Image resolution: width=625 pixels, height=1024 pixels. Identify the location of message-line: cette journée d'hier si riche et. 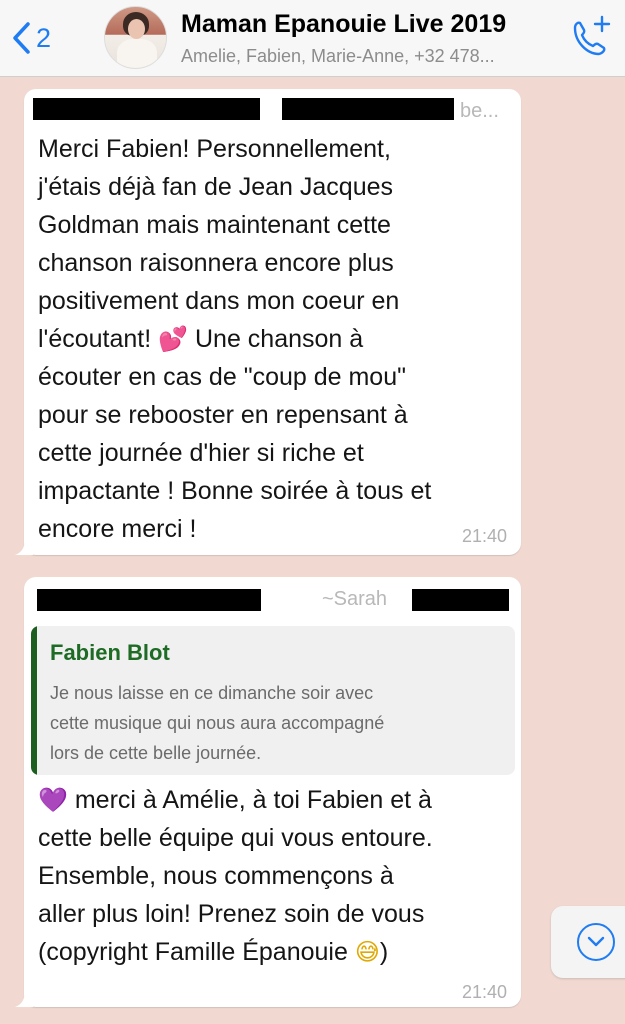
(201, 453).